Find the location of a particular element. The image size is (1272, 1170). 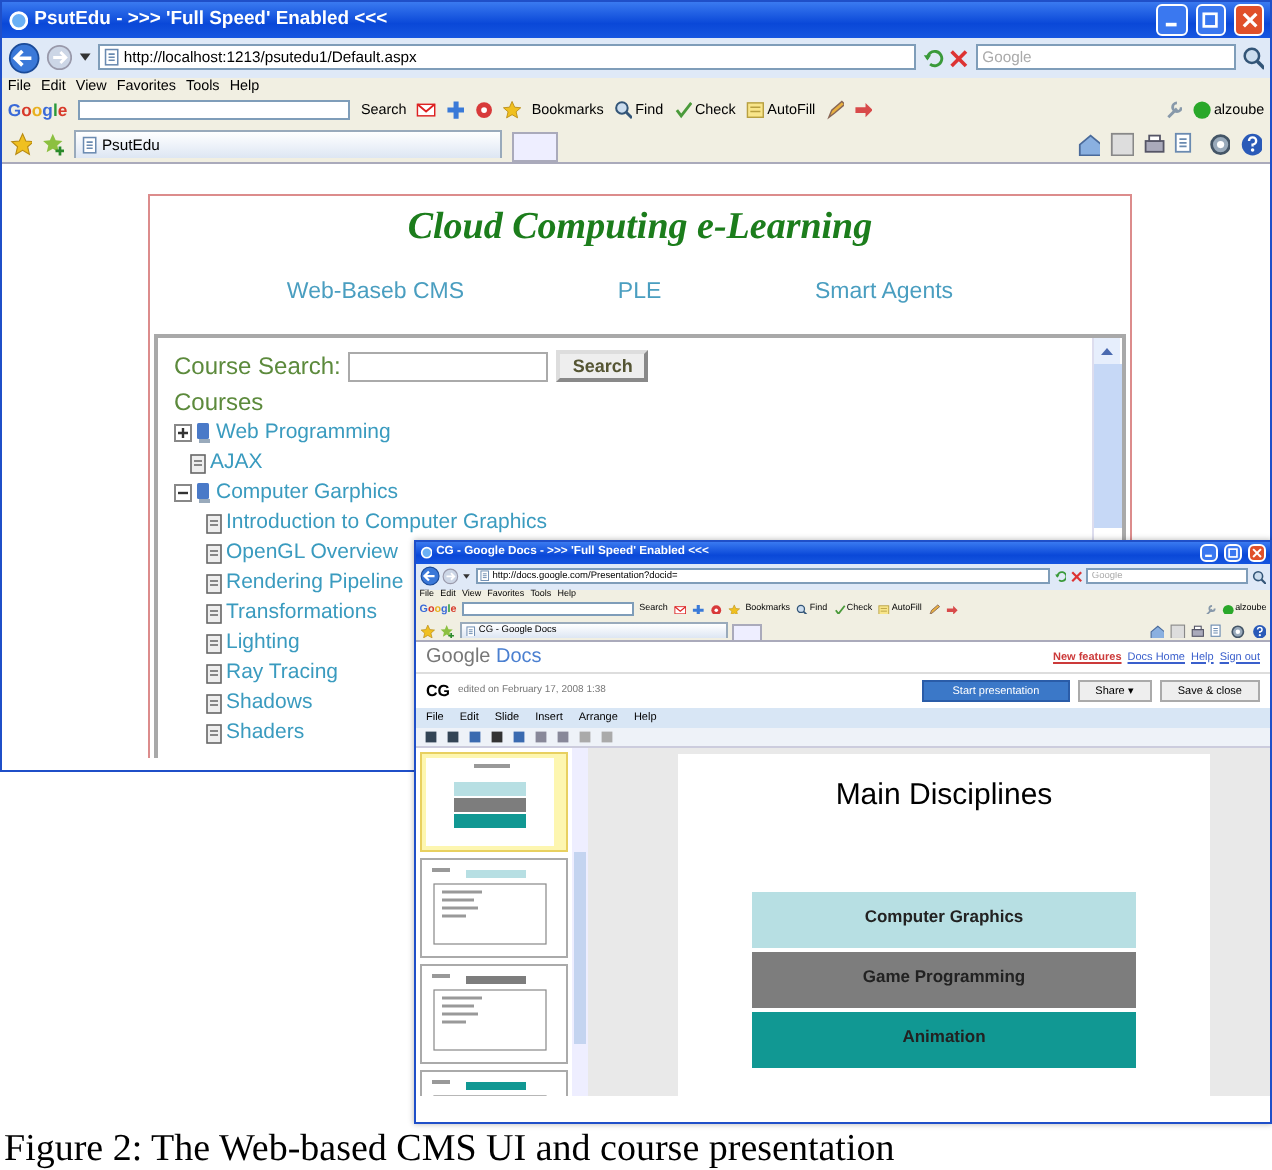

search-label: Course Search: is located at coordinates (257, 367).